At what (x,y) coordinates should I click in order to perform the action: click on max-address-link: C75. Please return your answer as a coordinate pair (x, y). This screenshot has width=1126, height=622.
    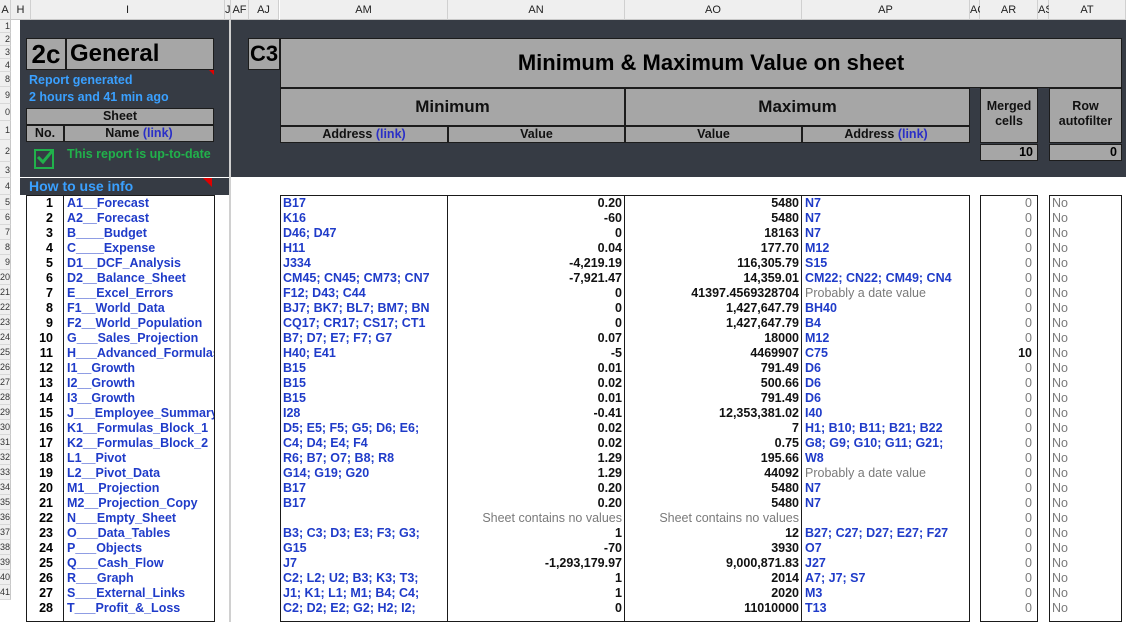
    Looking at the image, I should click on (886, 353).